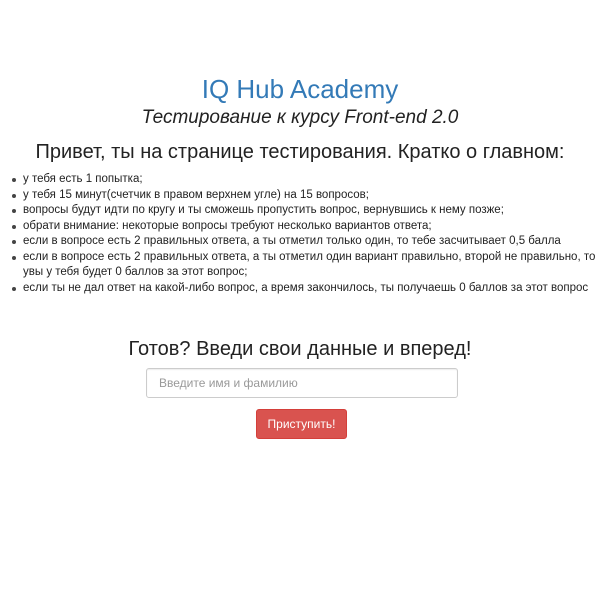 The height and width of the screenshot is (600, 600). What do you see at coordinates (300, 117) in the screenshot?
I see `course-subtitle: Тестирование к курсу Front-end 2.0` at bounding box center [300, 117].